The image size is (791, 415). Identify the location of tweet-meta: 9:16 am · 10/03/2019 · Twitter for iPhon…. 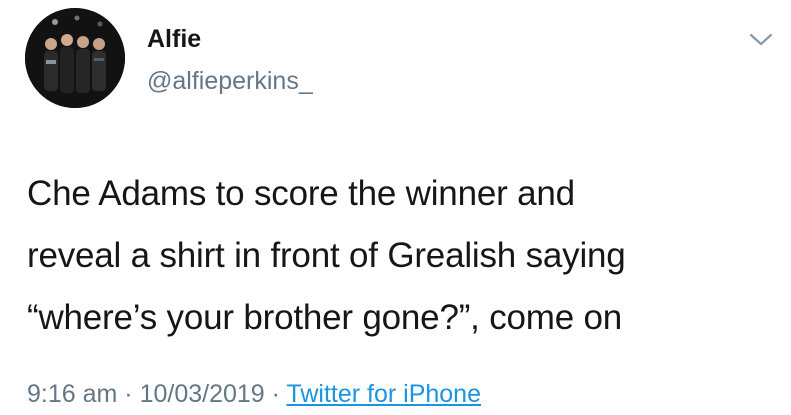
(254, 394).